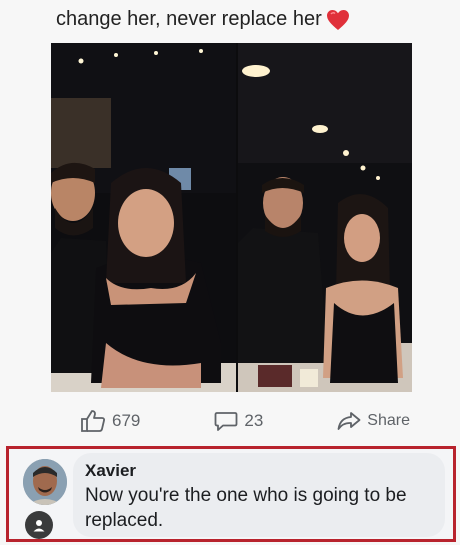 The width and height of the screenshot is (460, 545). What do you see at coordinates (337, 19) in the screenshot?
I see `heart-emoji-icon` at bounding box center [337, 19].